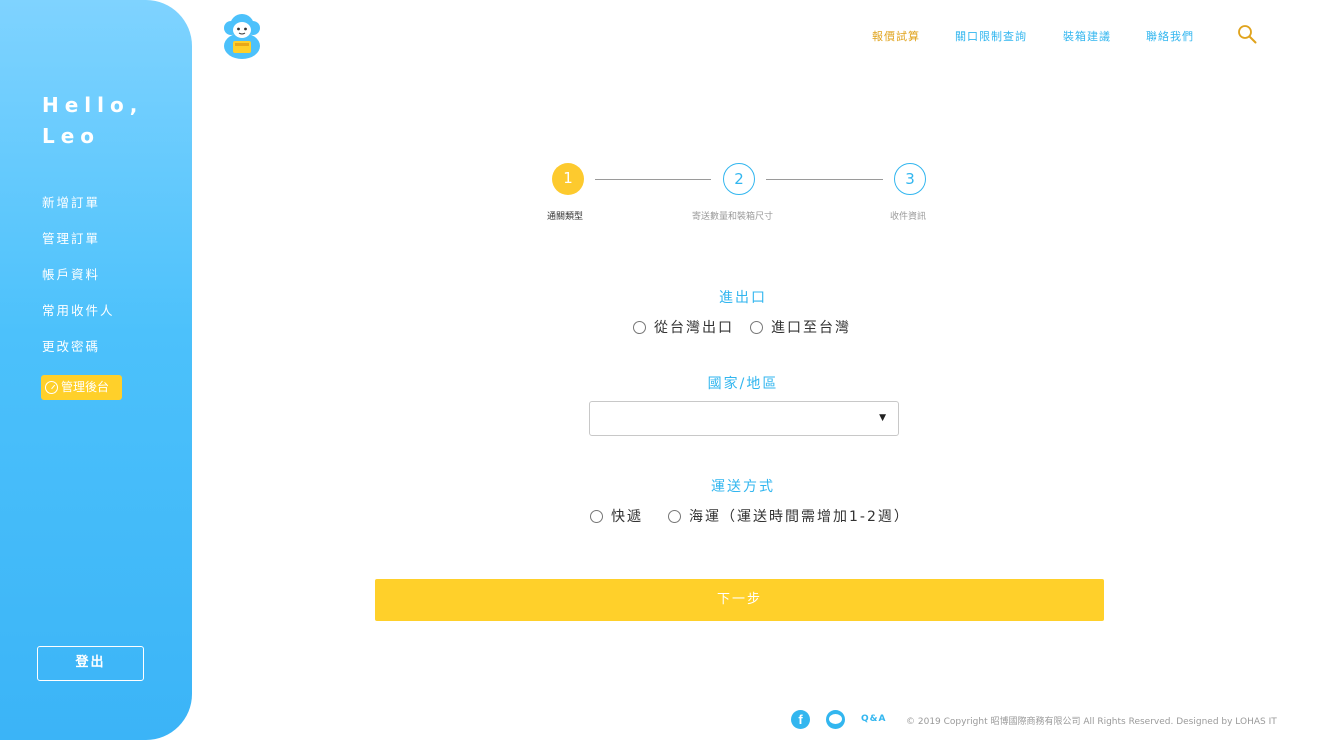 The height and width of the screenshot is (740, 1320). Describe the element at coordinates (78, 247) in the screenshot. I see `sidebar-item-manage-orders: 管理訂單` at that location.